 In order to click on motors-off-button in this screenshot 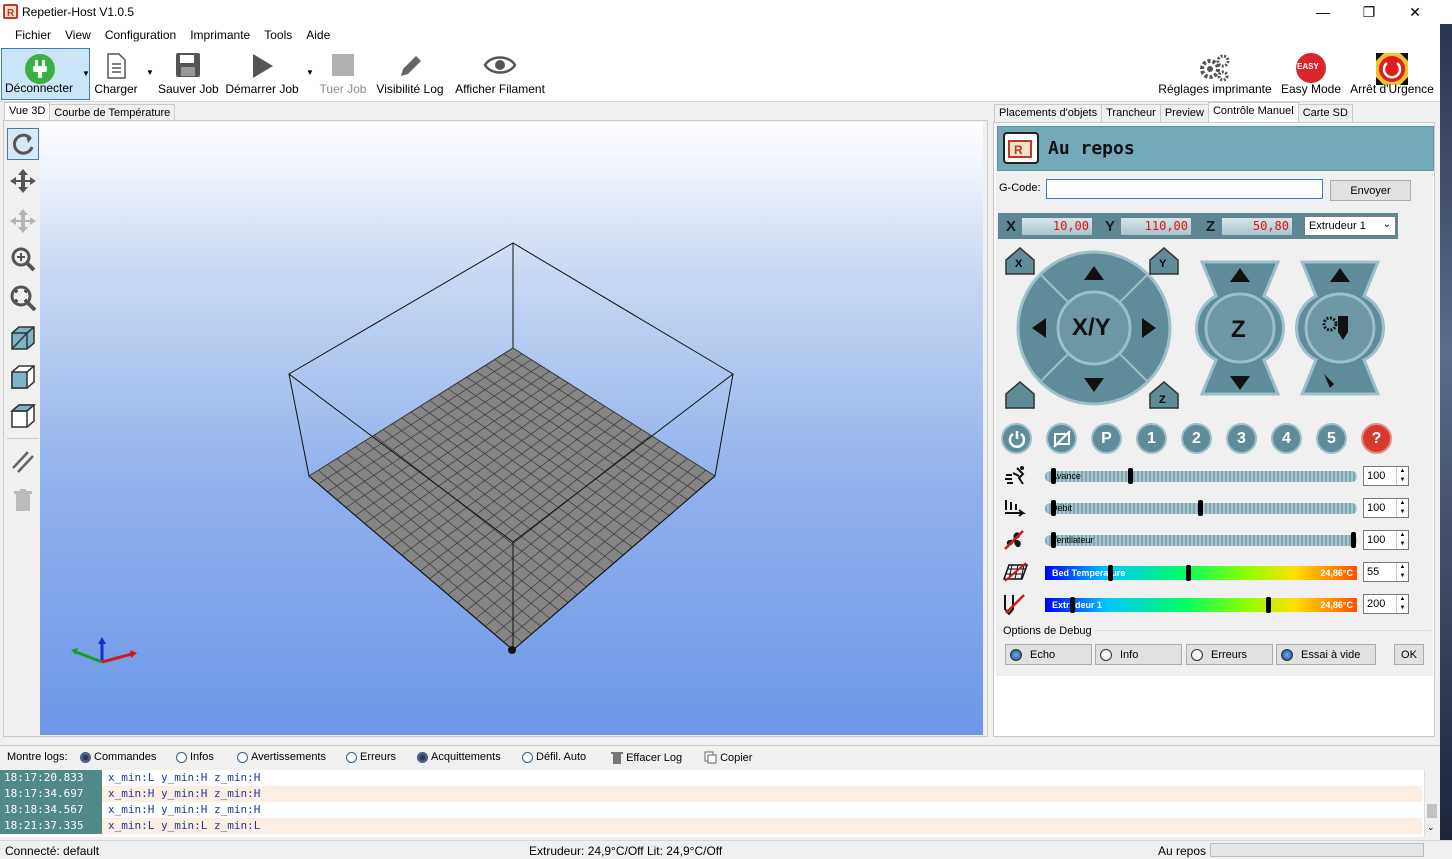, I will do `click(1061, 438)`.